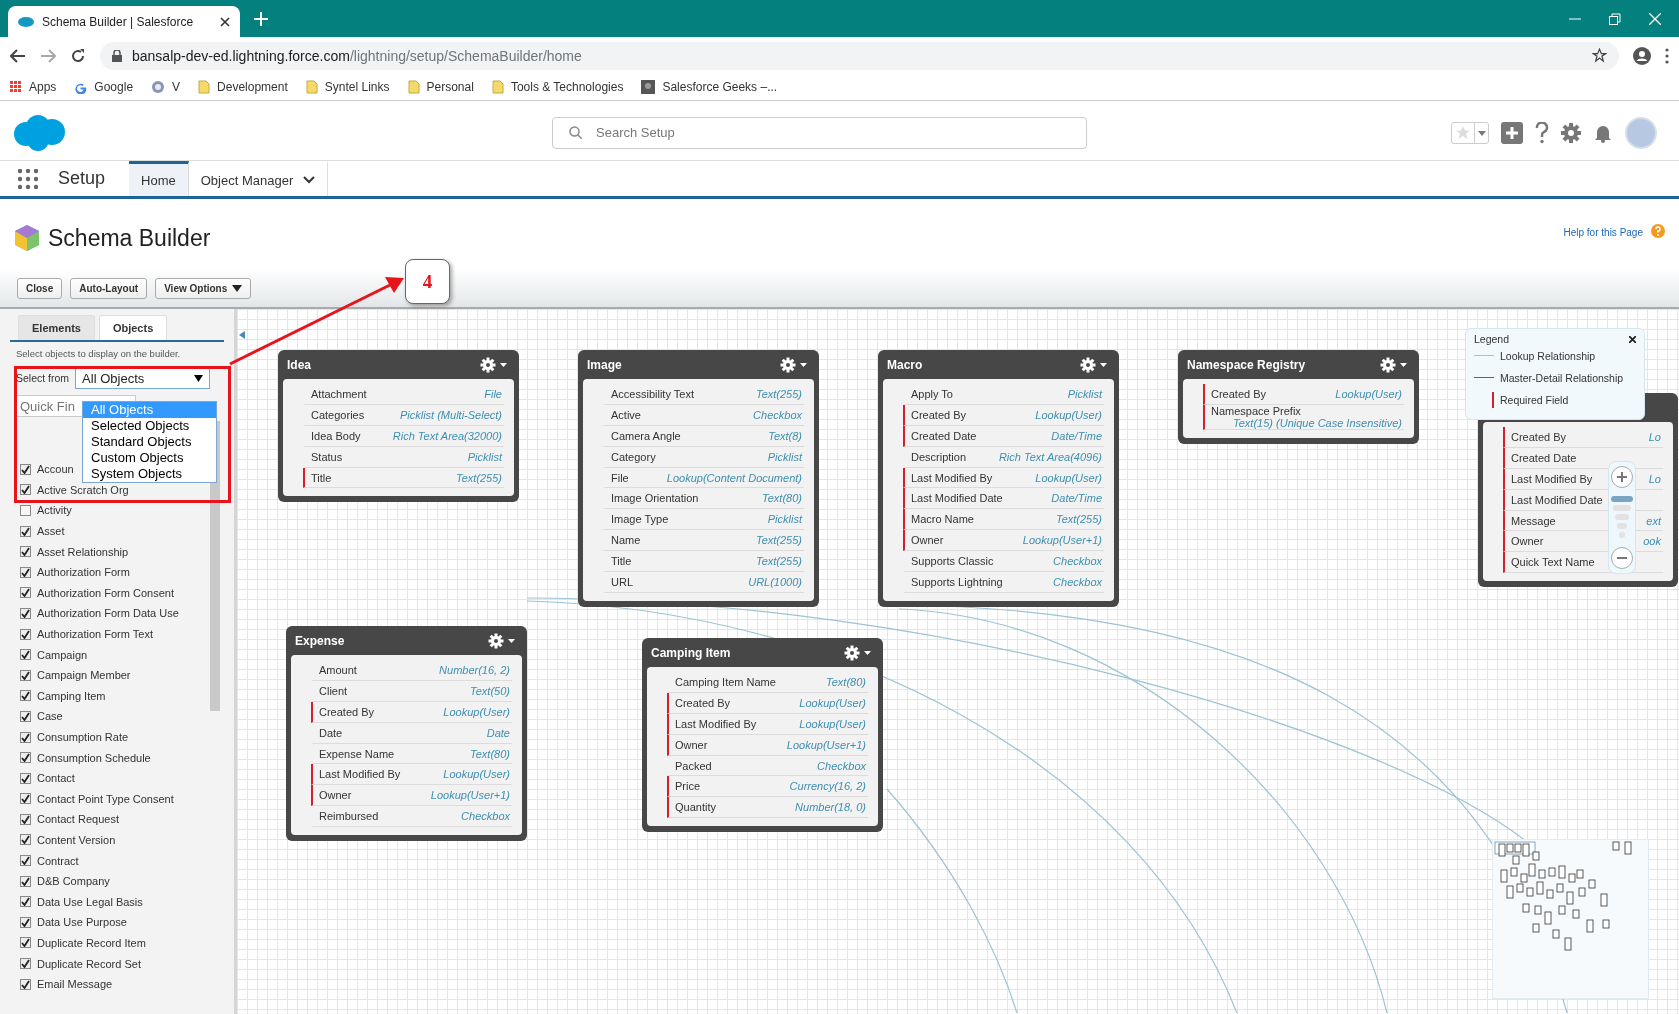 Image resolution: width=1679 pixels, height=1014 pixels. What do you see at coordinates (242, 335) in the screenshot?
I see `collapse-icon` at bounding box center [242, 335].